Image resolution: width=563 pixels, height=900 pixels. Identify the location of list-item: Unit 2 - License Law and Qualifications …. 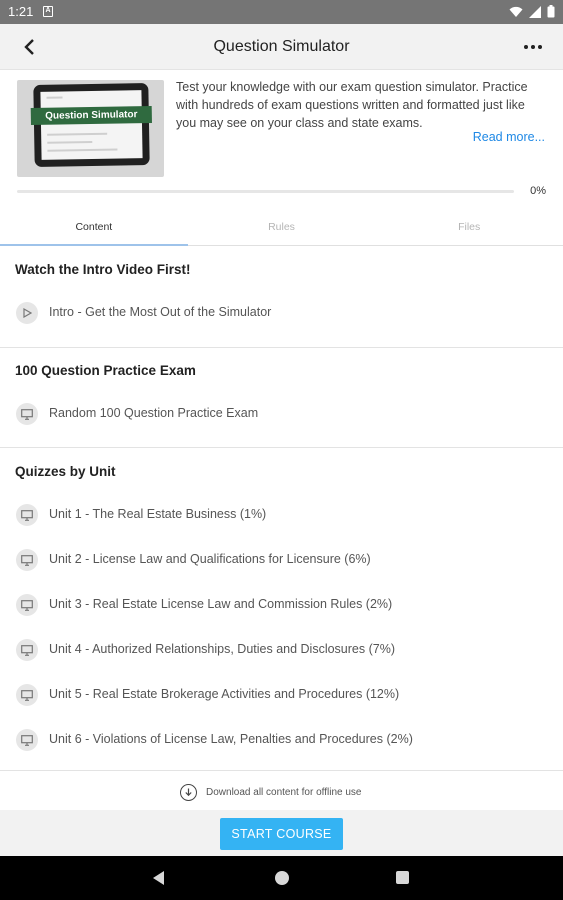
(281, 560).